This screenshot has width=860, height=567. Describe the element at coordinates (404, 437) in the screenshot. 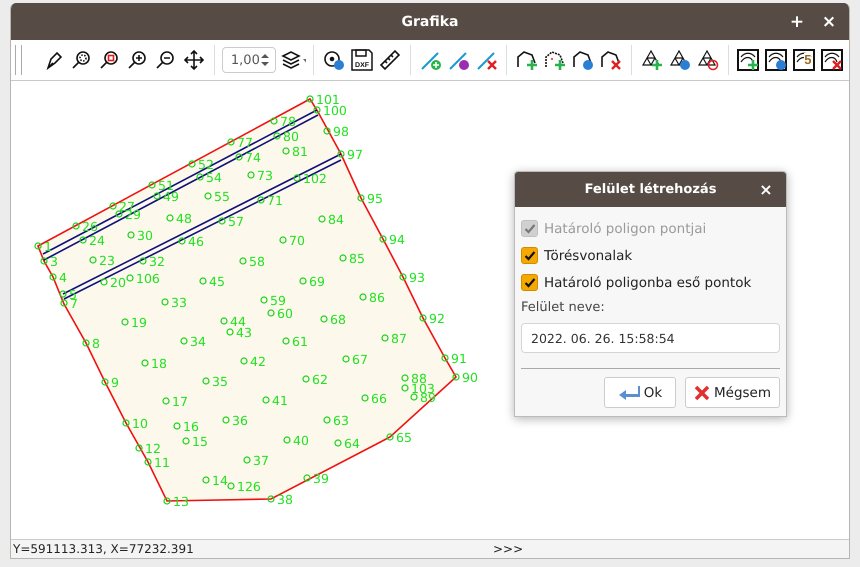

I see `point-label: 65` at that location.